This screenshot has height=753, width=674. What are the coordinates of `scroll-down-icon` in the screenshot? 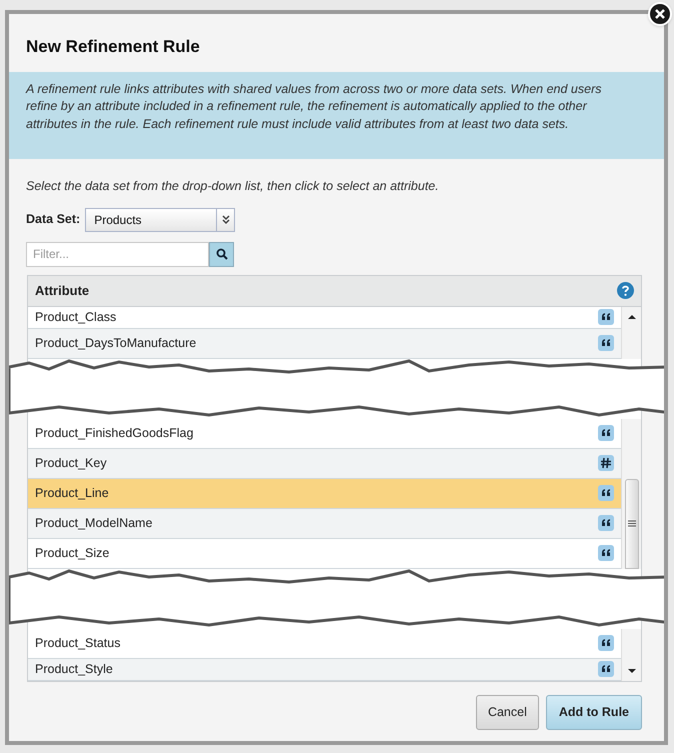 It's located at (631, 670).